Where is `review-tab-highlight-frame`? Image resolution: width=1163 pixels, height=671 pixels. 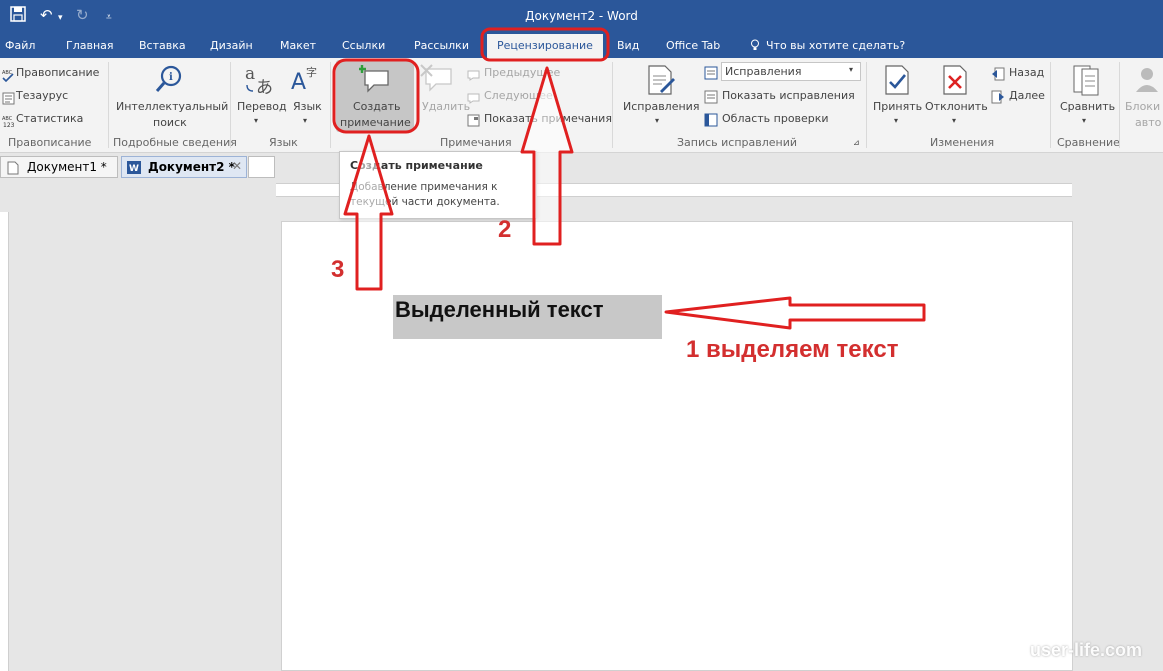 review-tab-highlight-frame is located at coordinates (545, 44).